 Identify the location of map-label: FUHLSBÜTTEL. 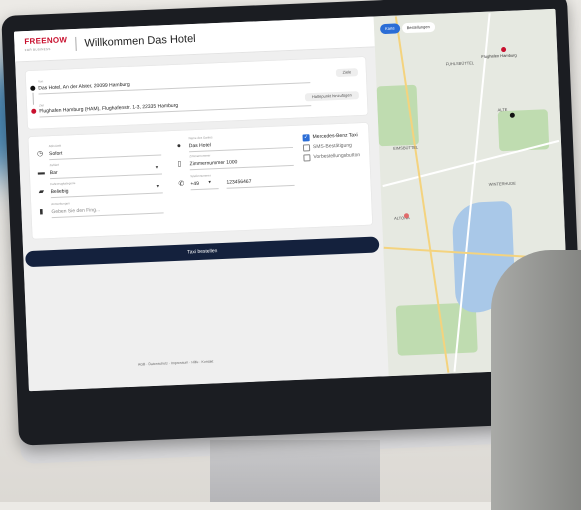
(460, 63).